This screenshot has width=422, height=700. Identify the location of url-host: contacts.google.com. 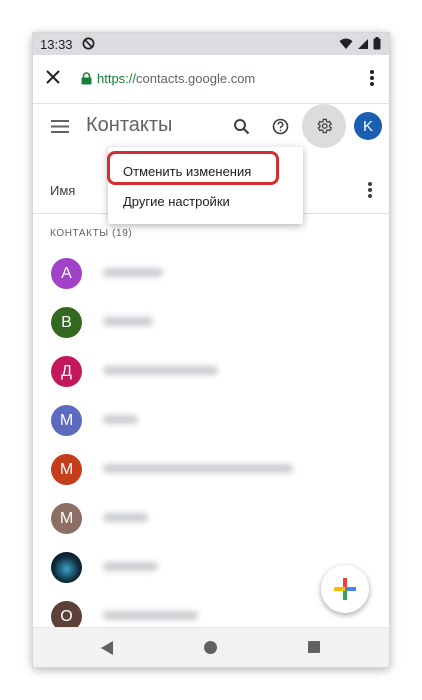
(196, 78).